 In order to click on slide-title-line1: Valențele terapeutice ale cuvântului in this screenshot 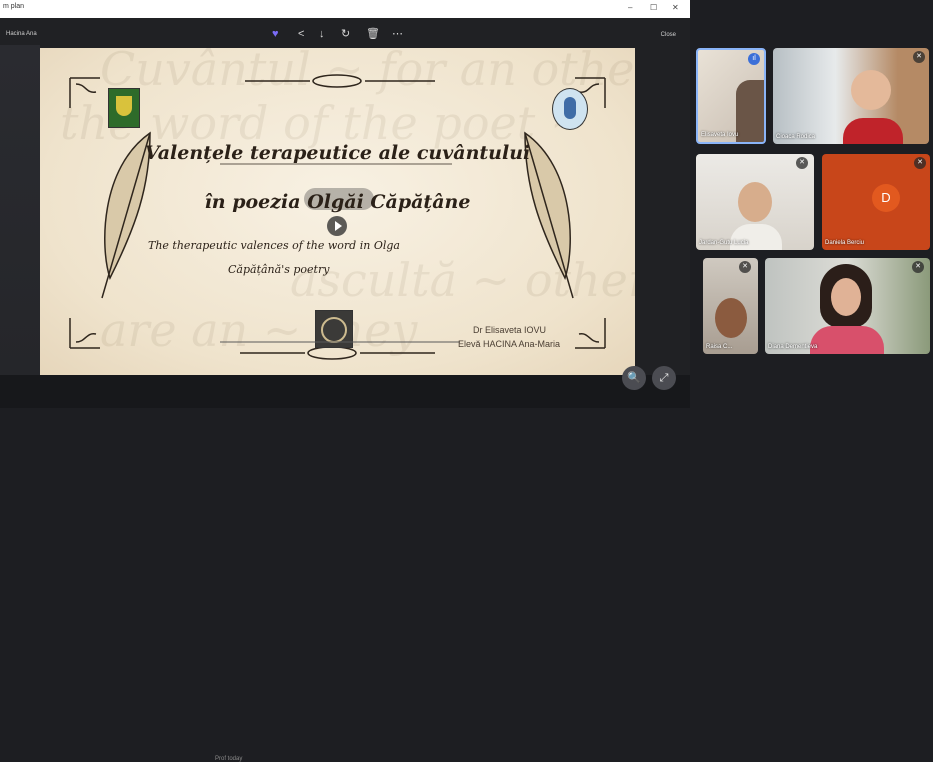, I will do `click(337, 153)`.